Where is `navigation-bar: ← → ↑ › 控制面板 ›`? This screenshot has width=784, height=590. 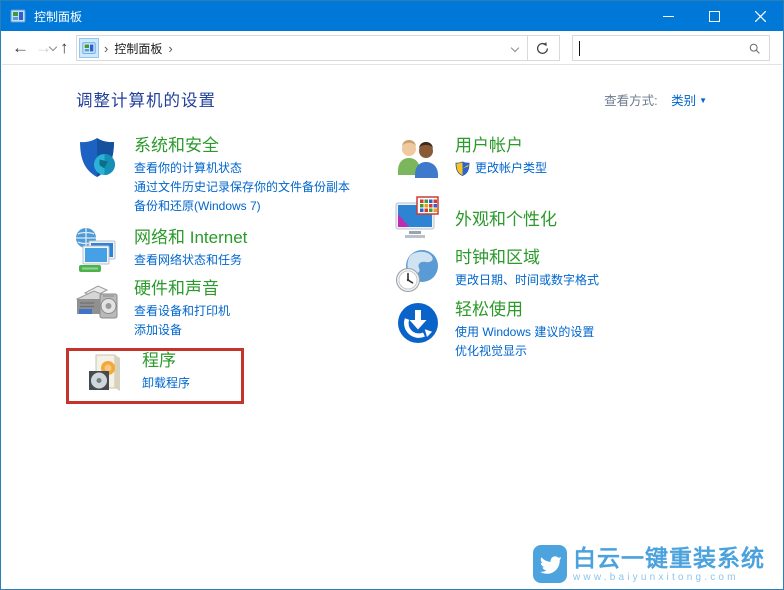
navigation-bar: ← → ↑ › 控制面板 › is located at coordinates (392, 48).